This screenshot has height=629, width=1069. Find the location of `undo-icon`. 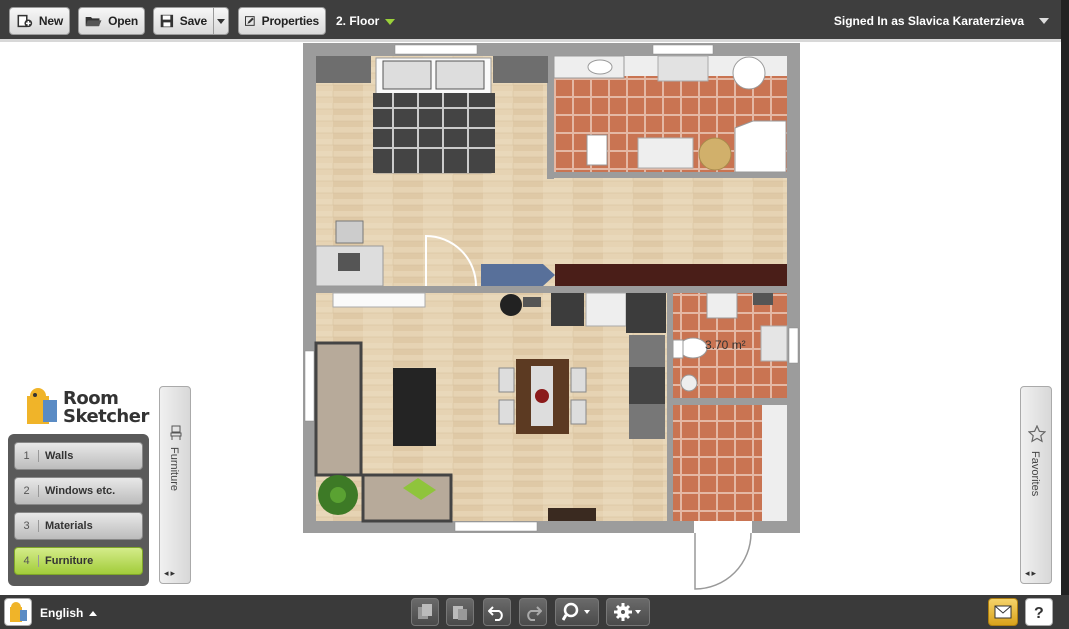

undo-icon is located at coordinates (495, 613).